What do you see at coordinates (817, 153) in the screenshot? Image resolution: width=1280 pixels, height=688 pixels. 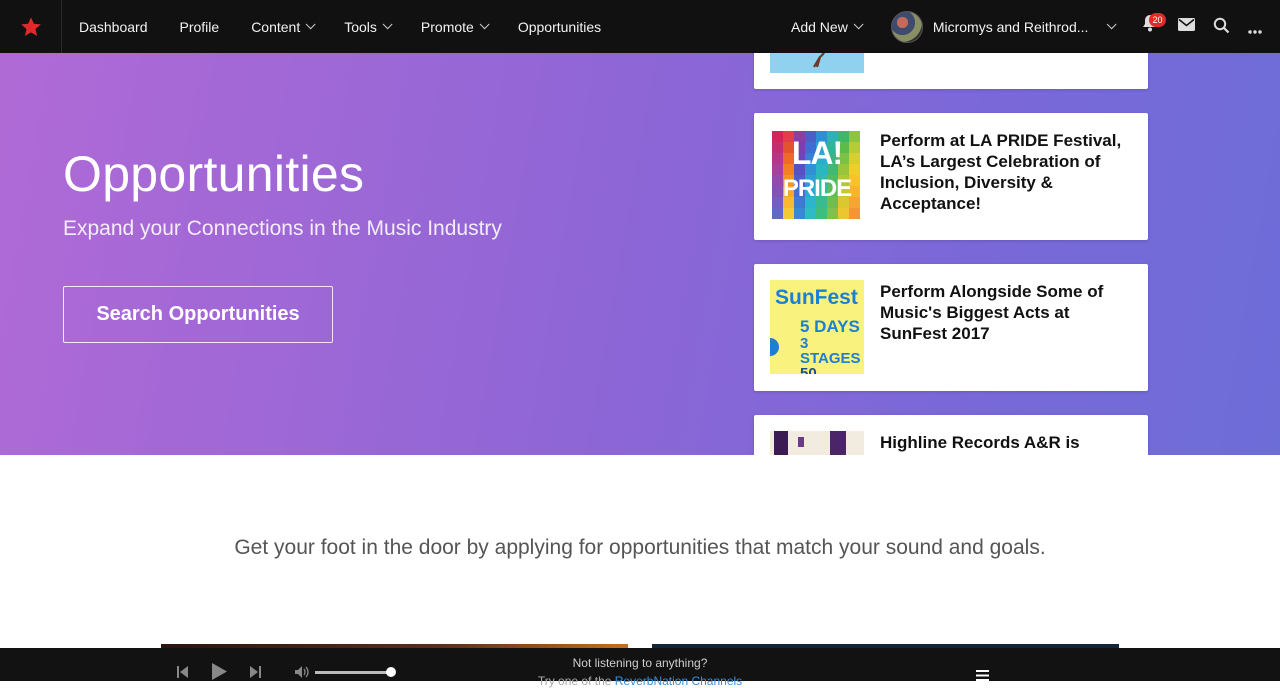 I see `thumbnail-line-1: LA!` at bounding box center [817, 153].